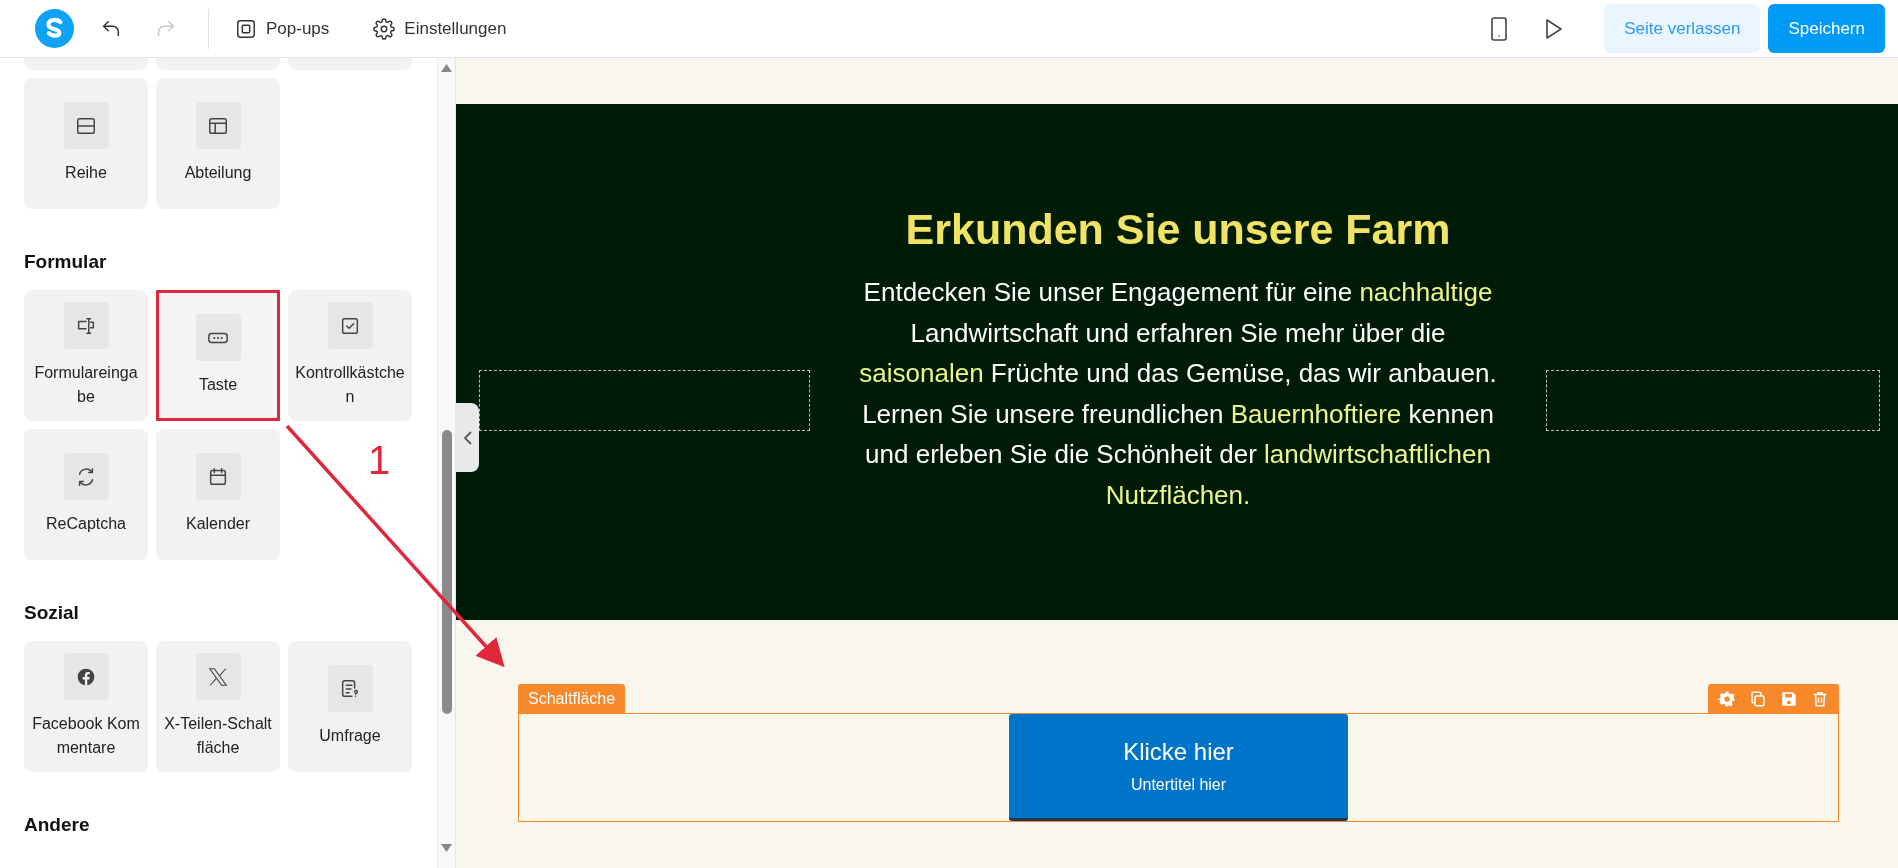 The width and height of the screenshot is (1898, 868). I want to click on element-tile: Facebook Kommentare, so click(86, 706).